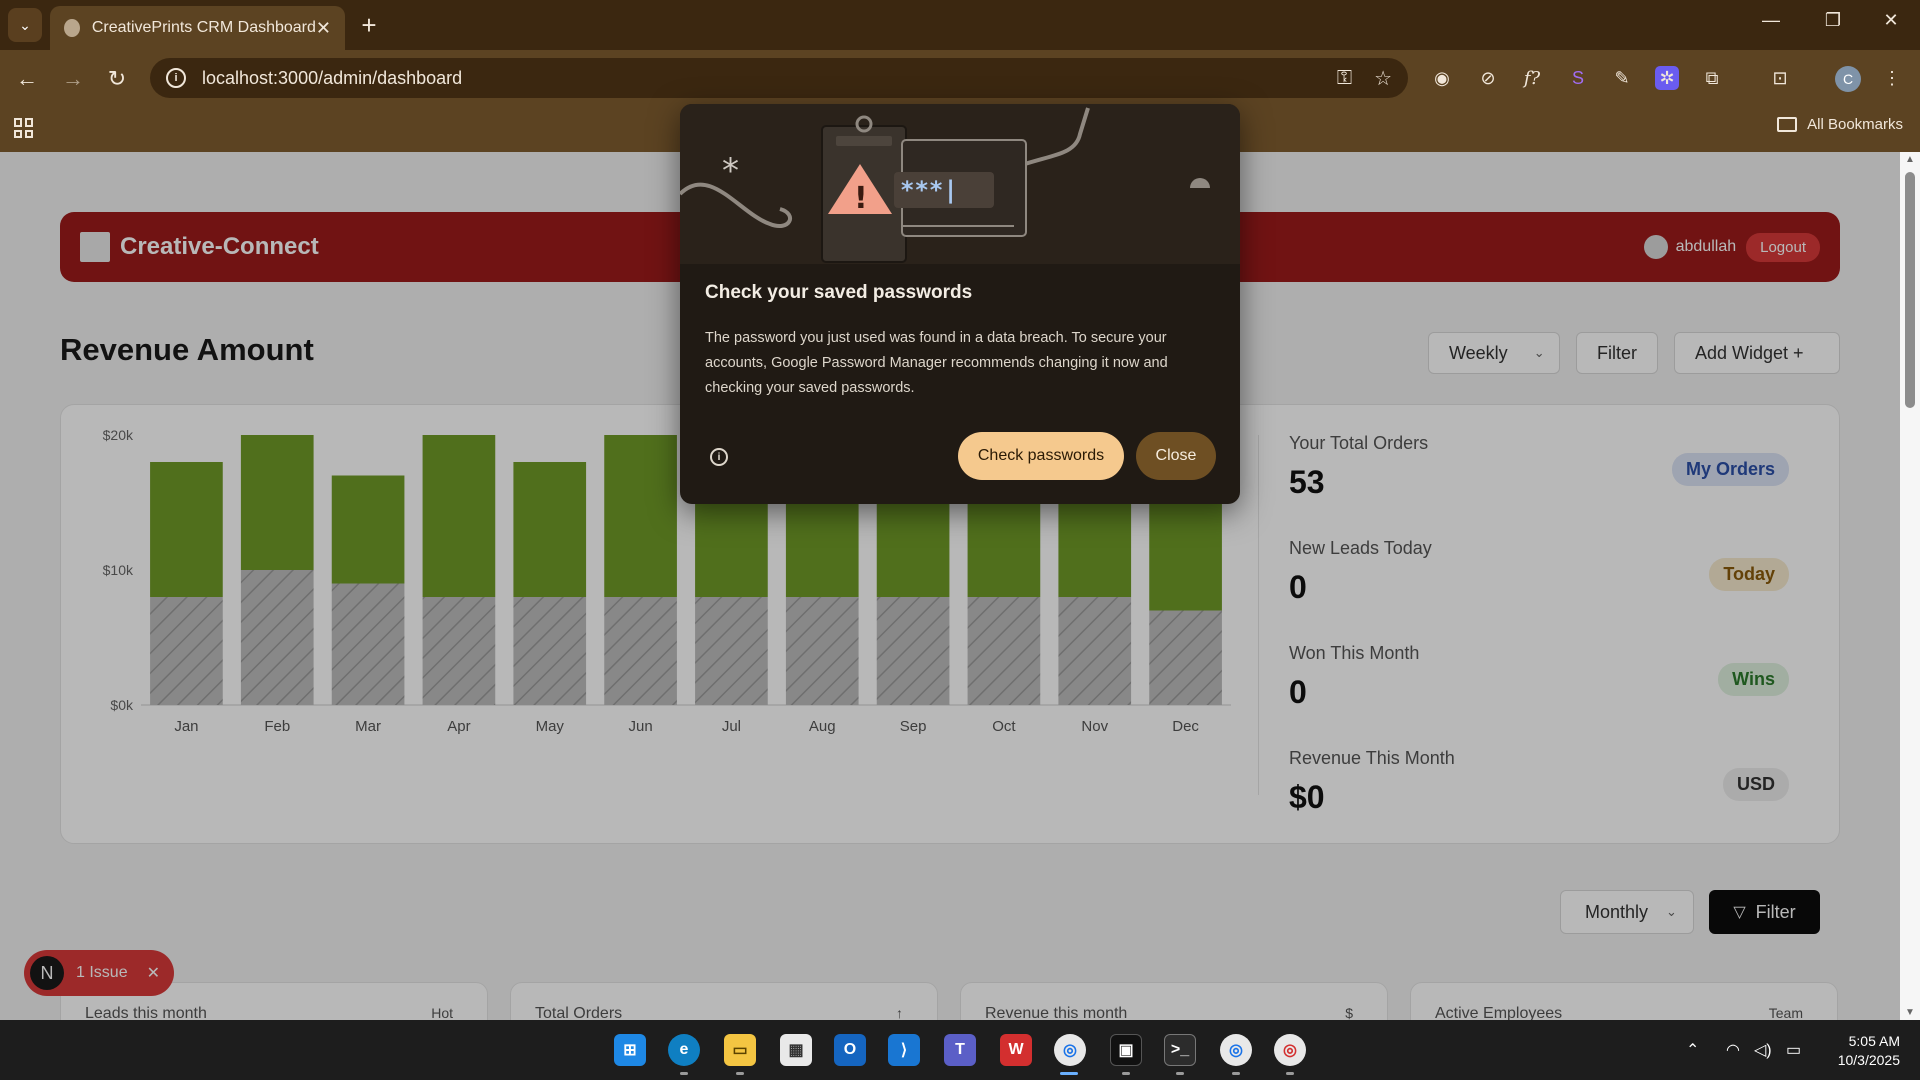 The height and width of the screenshot is (1080, 1920). Describe the element at coordinates (1354, 653) in the screenshot. I see `kpi-label: Won This Month` at that location.